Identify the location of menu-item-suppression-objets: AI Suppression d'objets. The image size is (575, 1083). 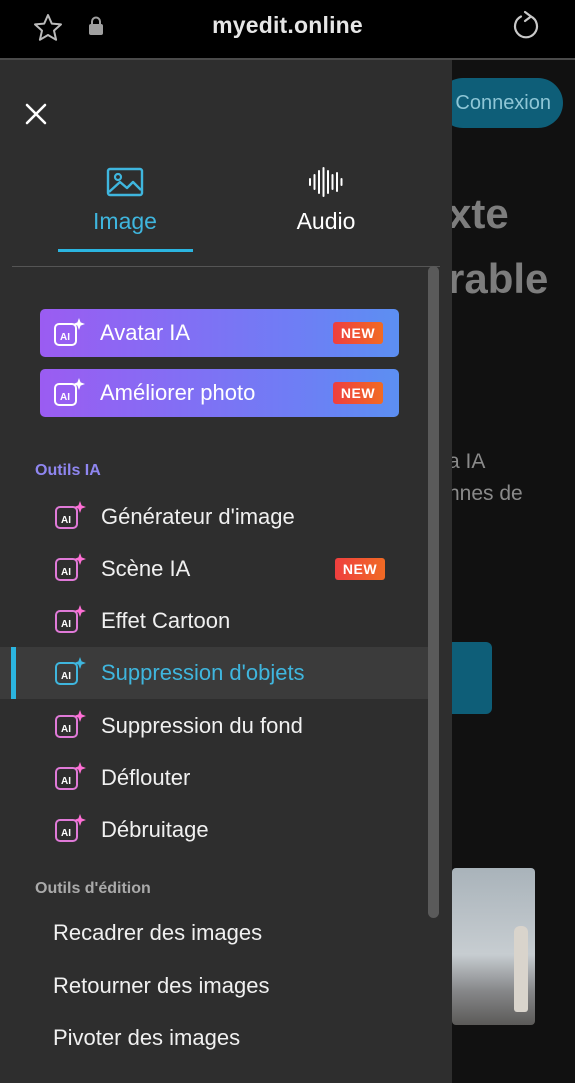
(214, 673).